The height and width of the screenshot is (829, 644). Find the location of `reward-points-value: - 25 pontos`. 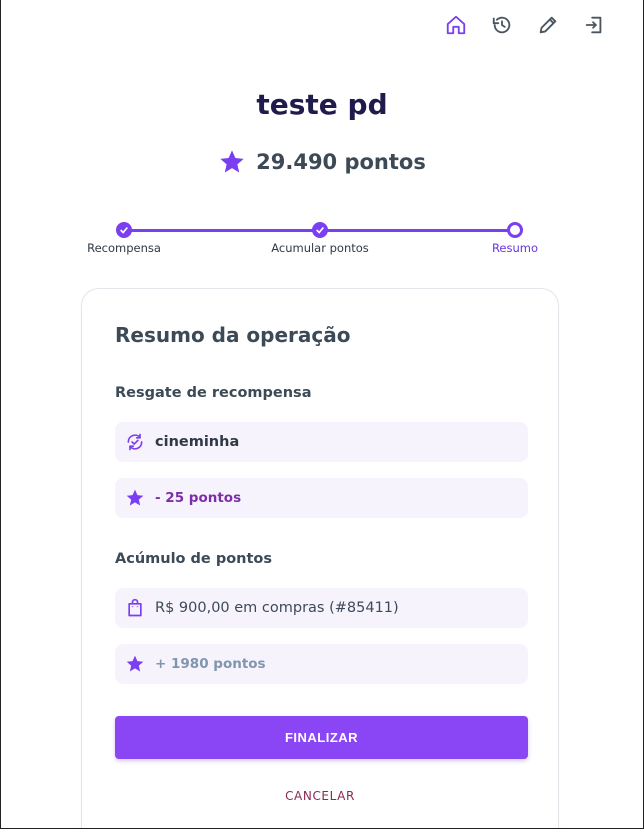

reward-points-value: - 25 pontos is located at coordinates (198, 498).